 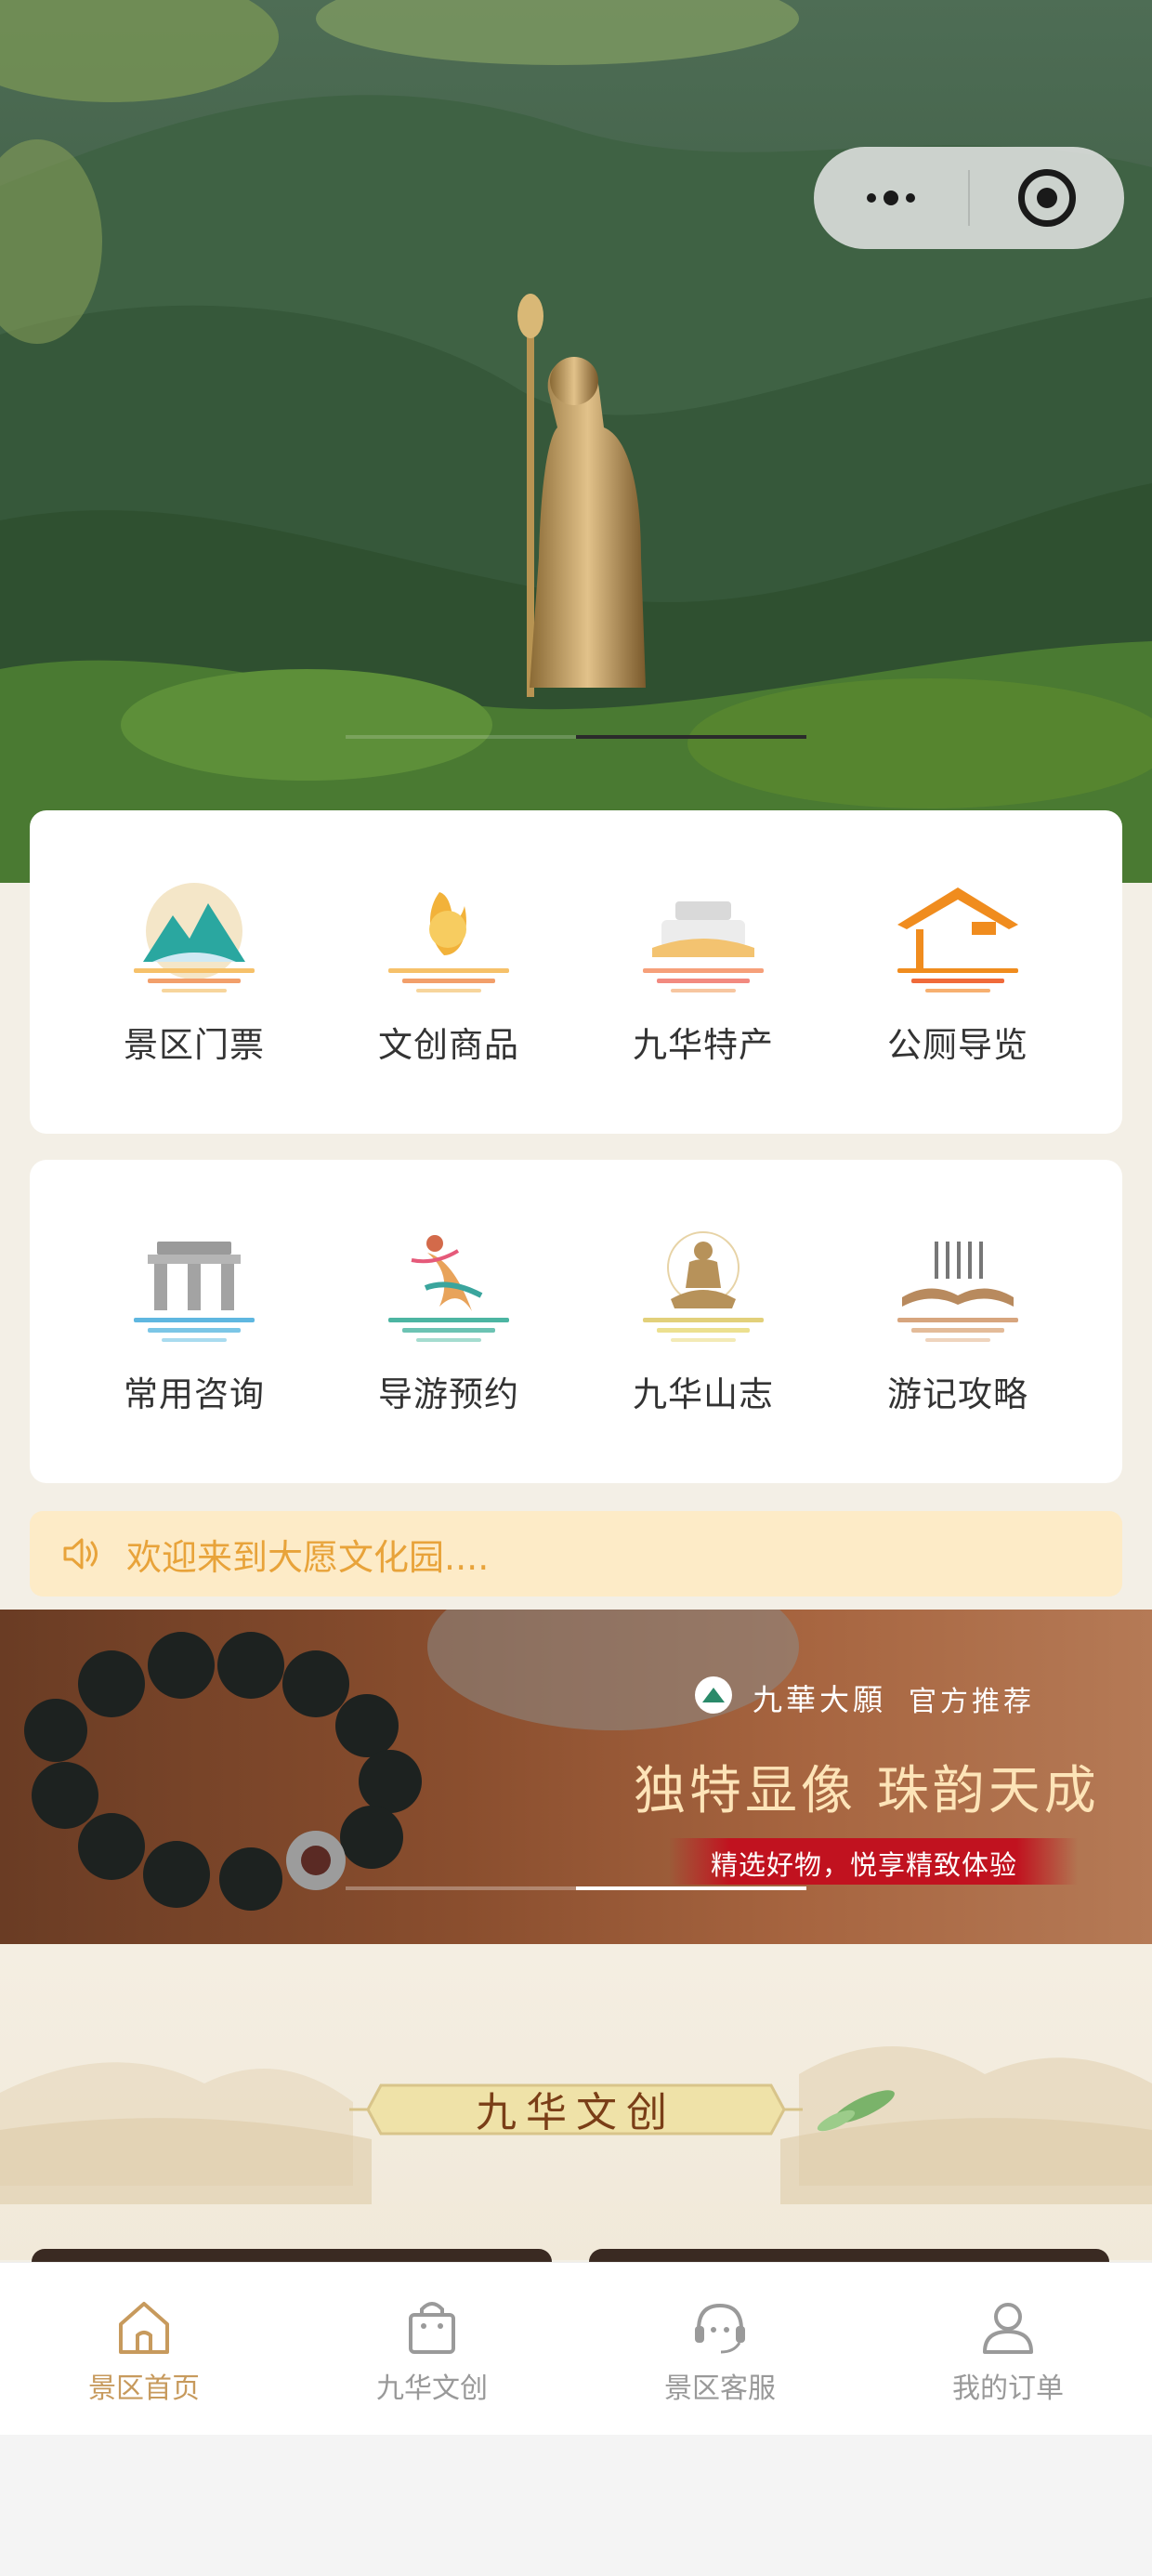 I want to click on mountain-chronicle-icon, so click(x=703, y=1286).